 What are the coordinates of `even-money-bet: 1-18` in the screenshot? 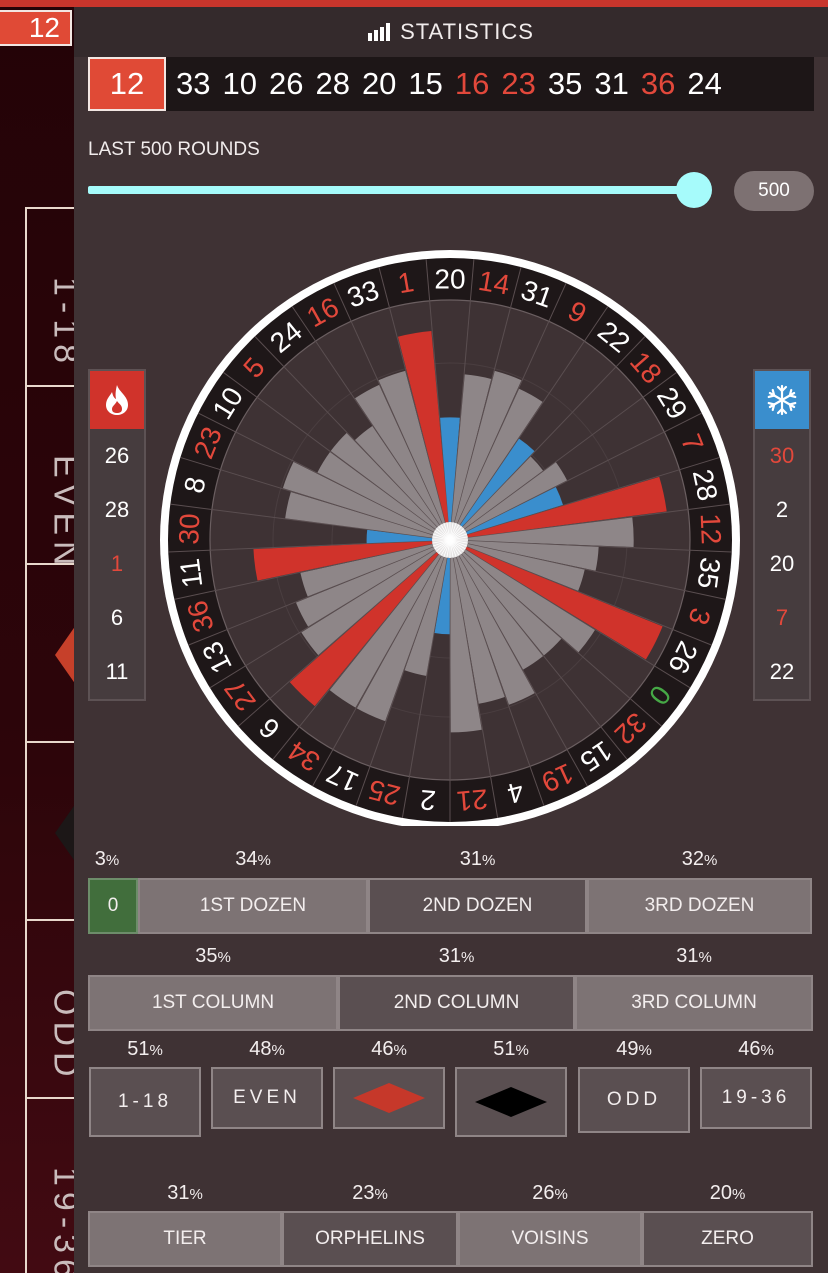 It's located at (145, 1102).